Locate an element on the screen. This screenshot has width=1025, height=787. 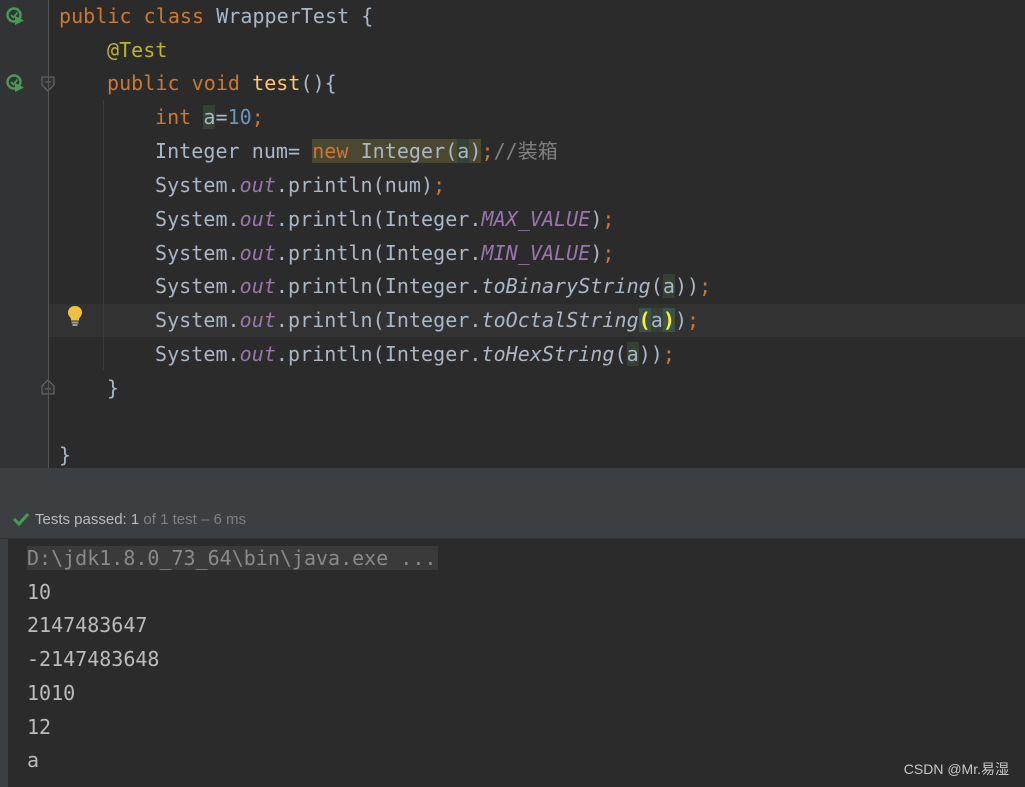
test-status-text: Tests passed: 1 of 1 test – 6 ms is located at coordinates (140, 520).